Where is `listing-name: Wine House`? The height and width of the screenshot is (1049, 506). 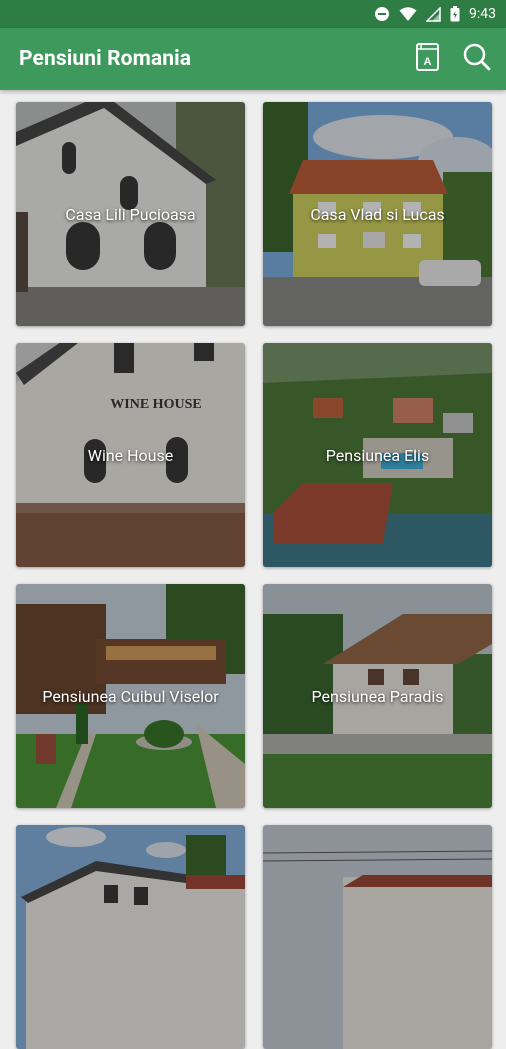
listing-name: Wine House is located at coordinates (130, 455).